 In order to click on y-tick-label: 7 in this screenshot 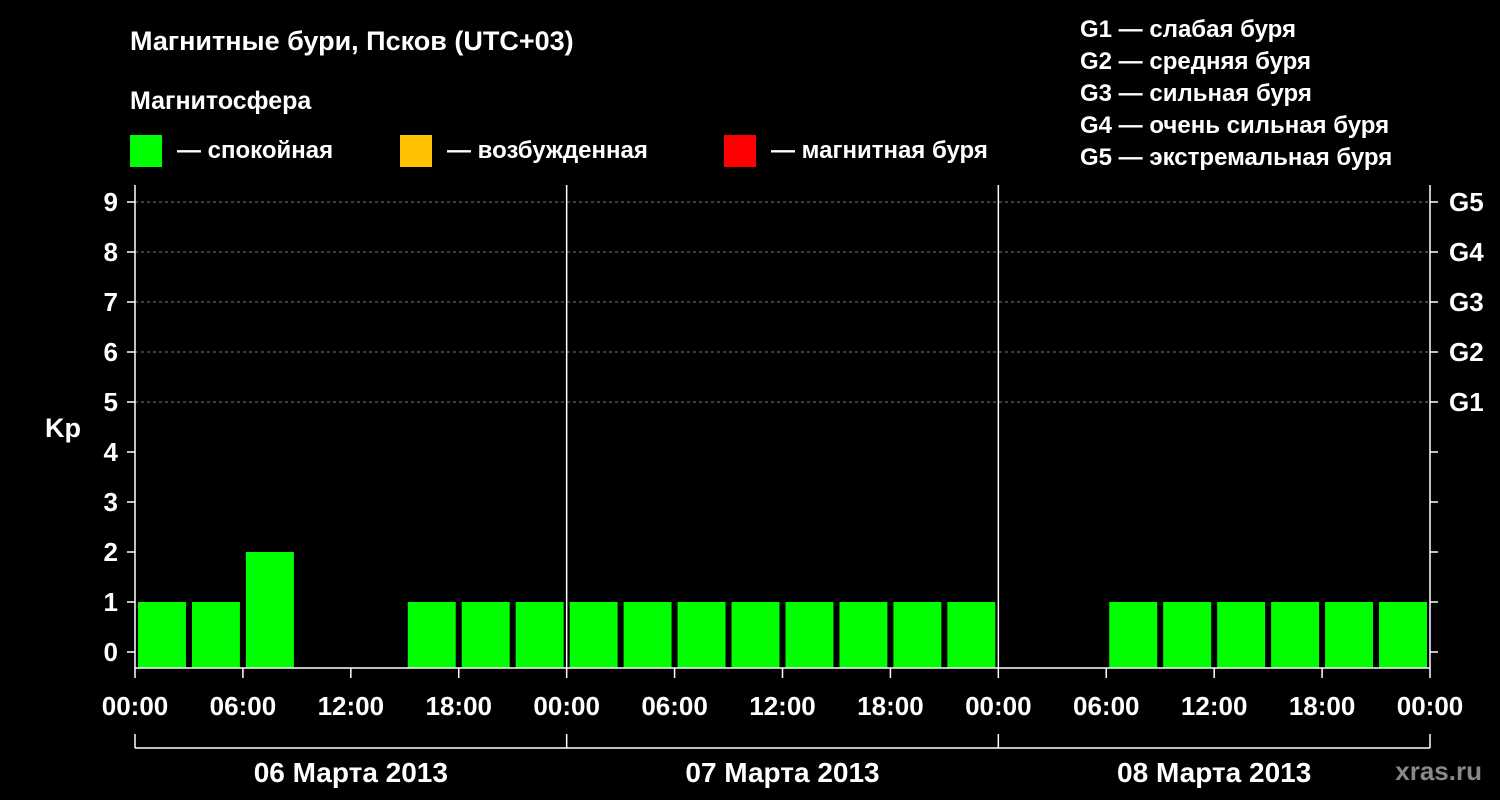, I will do `click(111, 302)`.